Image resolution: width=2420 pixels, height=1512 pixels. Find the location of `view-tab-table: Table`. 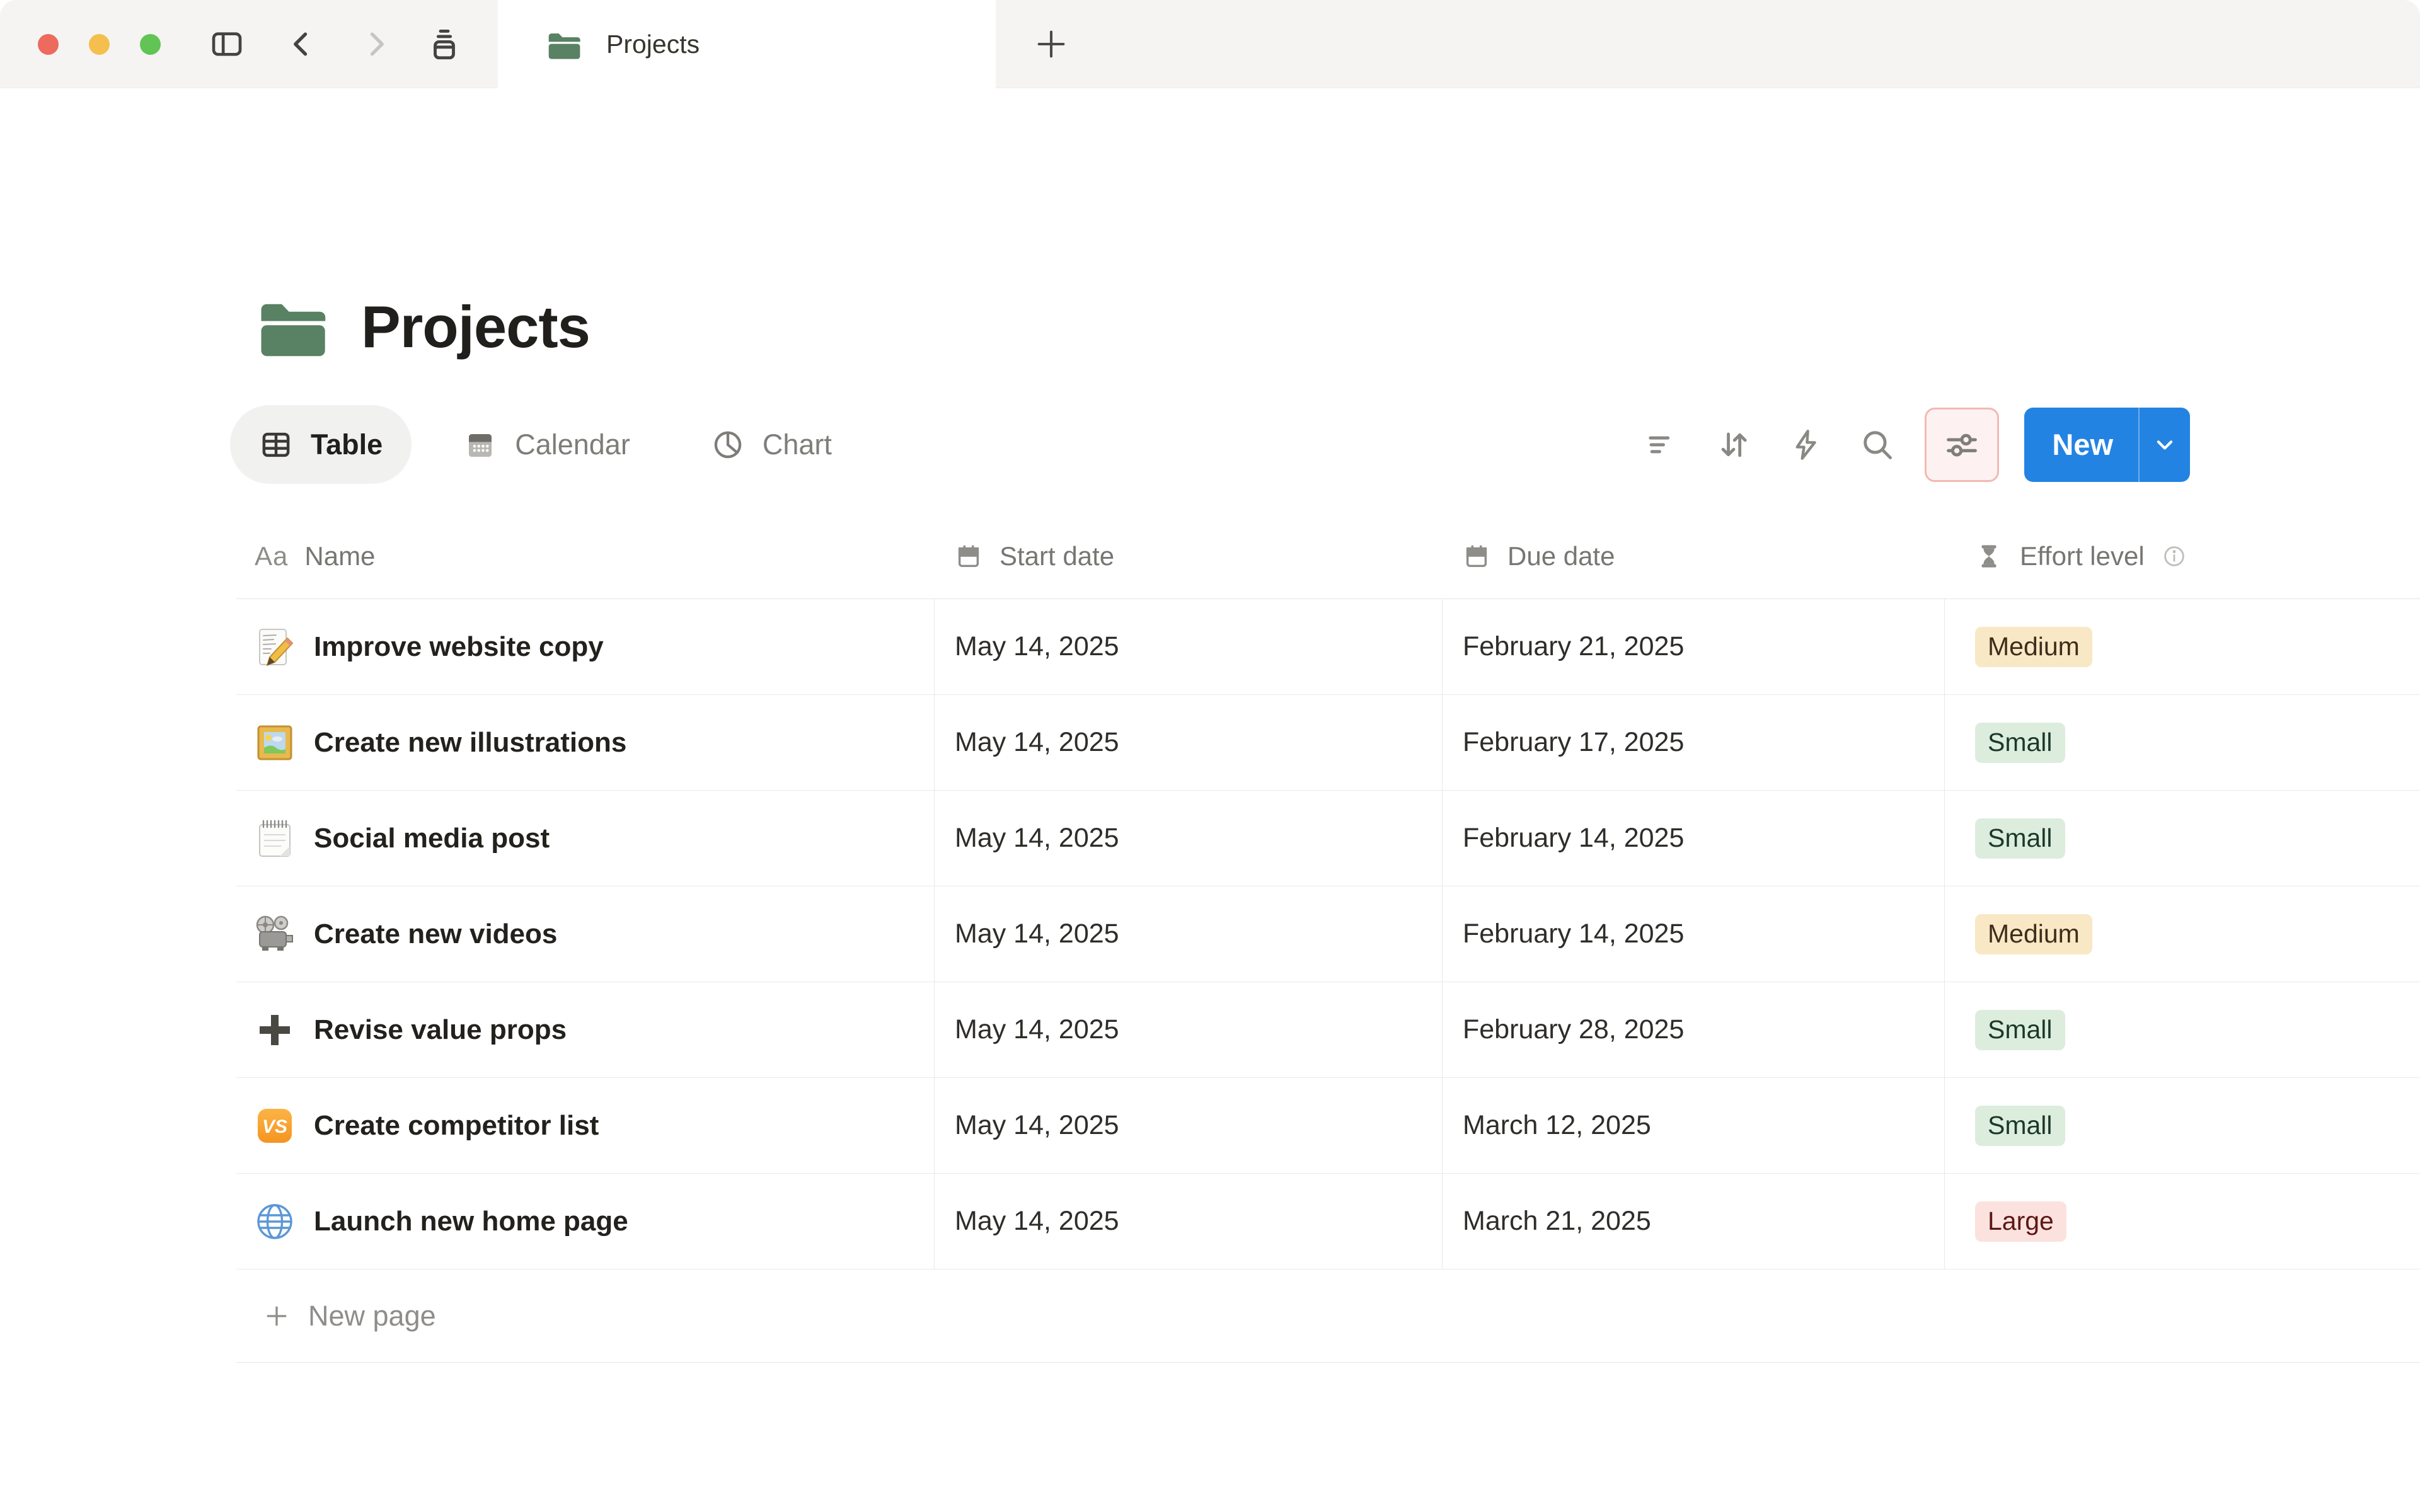

view-tab-table: Table is located at coordinates (321, 444).